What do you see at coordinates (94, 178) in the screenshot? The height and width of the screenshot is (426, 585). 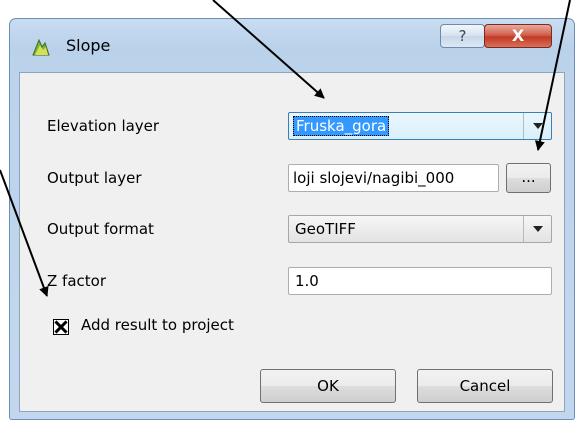 I see `output-layer-label: Output layer` at bounding box center [94, 178].